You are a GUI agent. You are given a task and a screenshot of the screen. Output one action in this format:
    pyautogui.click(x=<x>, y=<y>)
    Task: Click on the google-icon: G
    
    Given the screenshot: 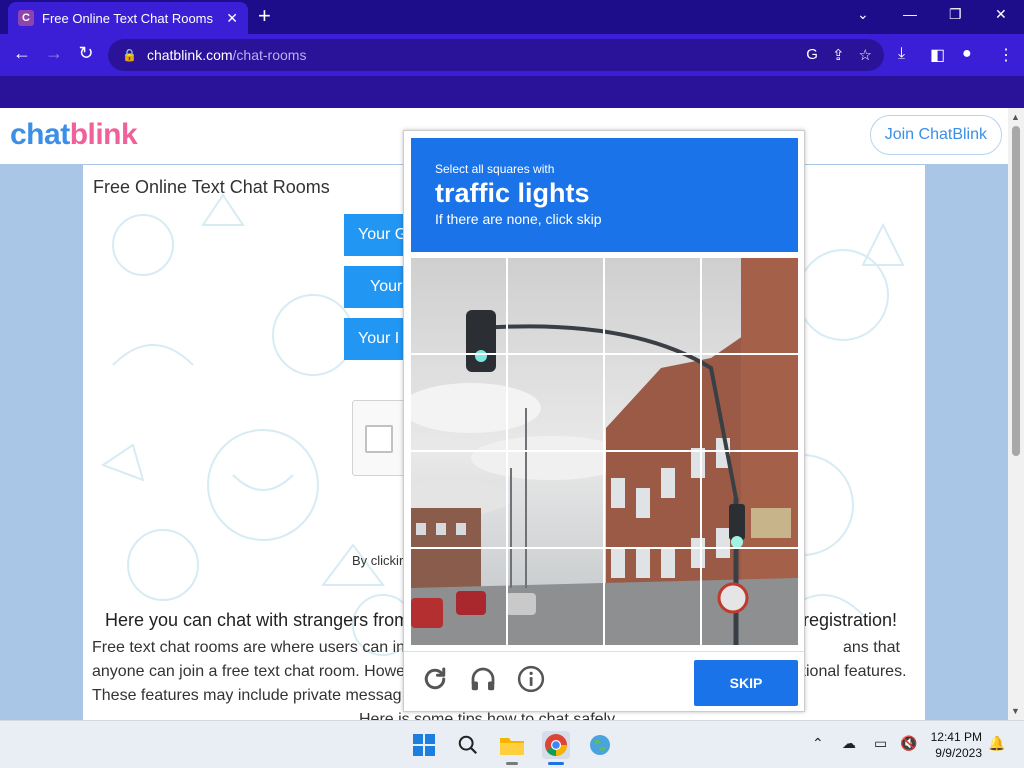 What is the action you would take?
    pyautogui.click(x=812, y=55)
    